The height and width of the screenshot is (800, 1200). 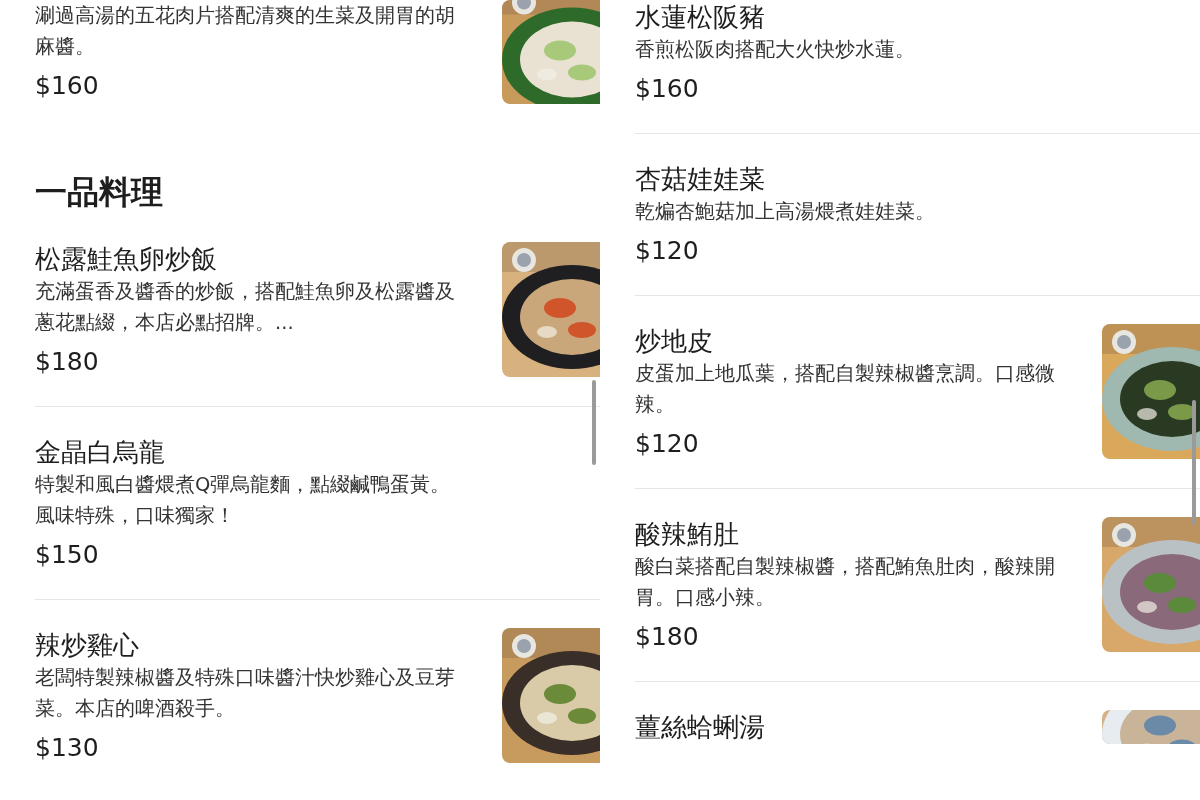 What do you see at coordinates (243, 500) in the screenshot?
I see `dish-description: 特製和風白醬煨煮Q彈烏龍麵，點綴鹹鴨蛋黃。 風味特殊，口味獨家！` at bounding box center [243, 500].